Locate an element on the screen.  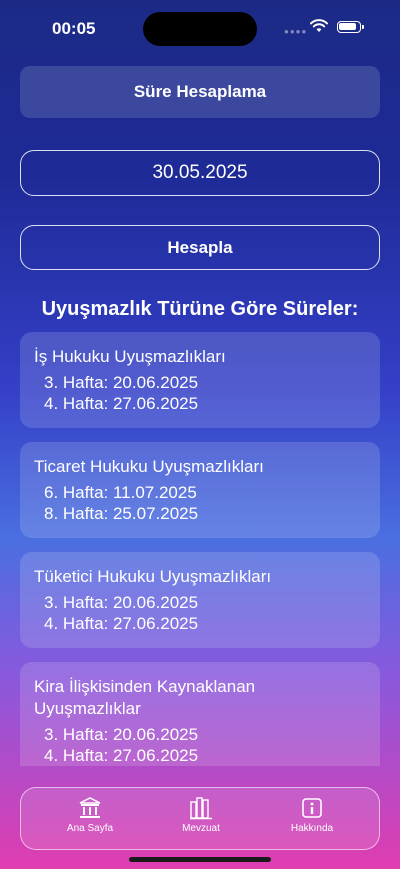
home-indicator is located at coordinates (200, 859).